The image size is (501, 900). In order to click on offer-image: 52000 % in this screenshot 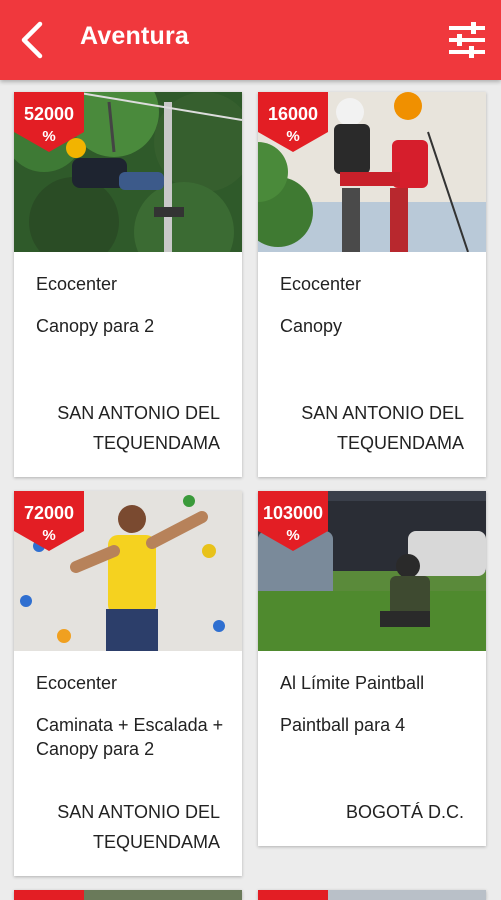, I will do `click(128, 172)`.